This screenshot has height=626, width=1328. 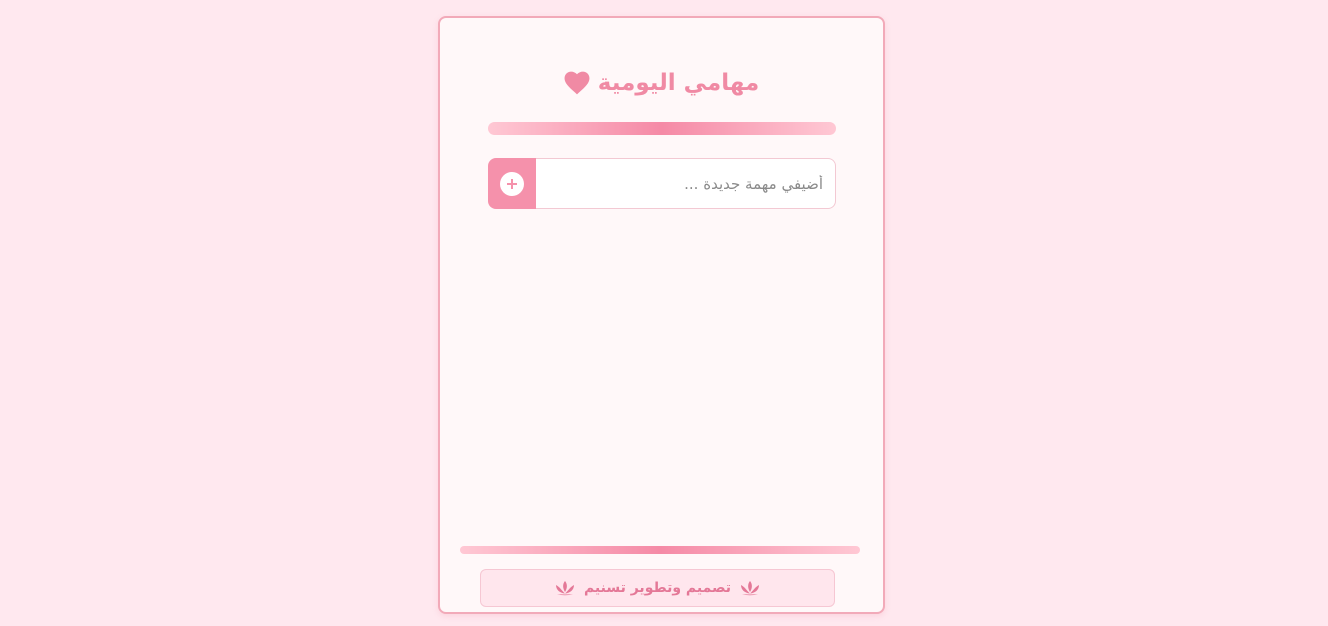 I want to click on header: مهامي اليومية, so click(x=661, y=83).